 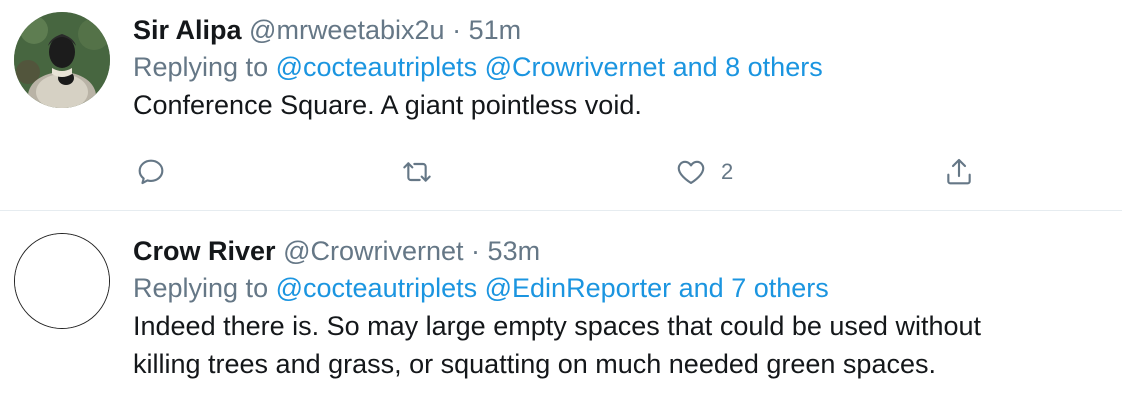 What do you see at coordinates (514, 251) in the screenshot?
I see `timestamp: 53m` at bounding box center [514, 251].